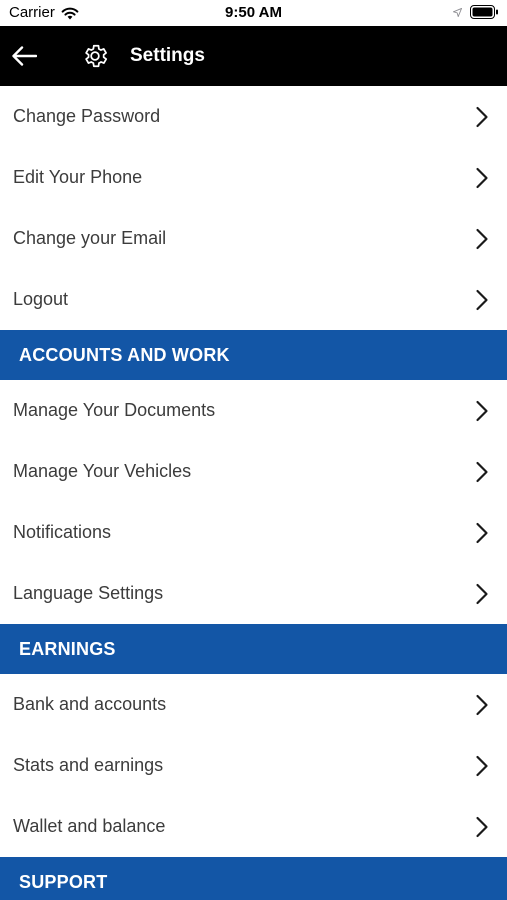 Image resolution: width=507 pixels, height=900 pixels. I want to click on list-item-label: Wallet and balance, so click(89, 826).